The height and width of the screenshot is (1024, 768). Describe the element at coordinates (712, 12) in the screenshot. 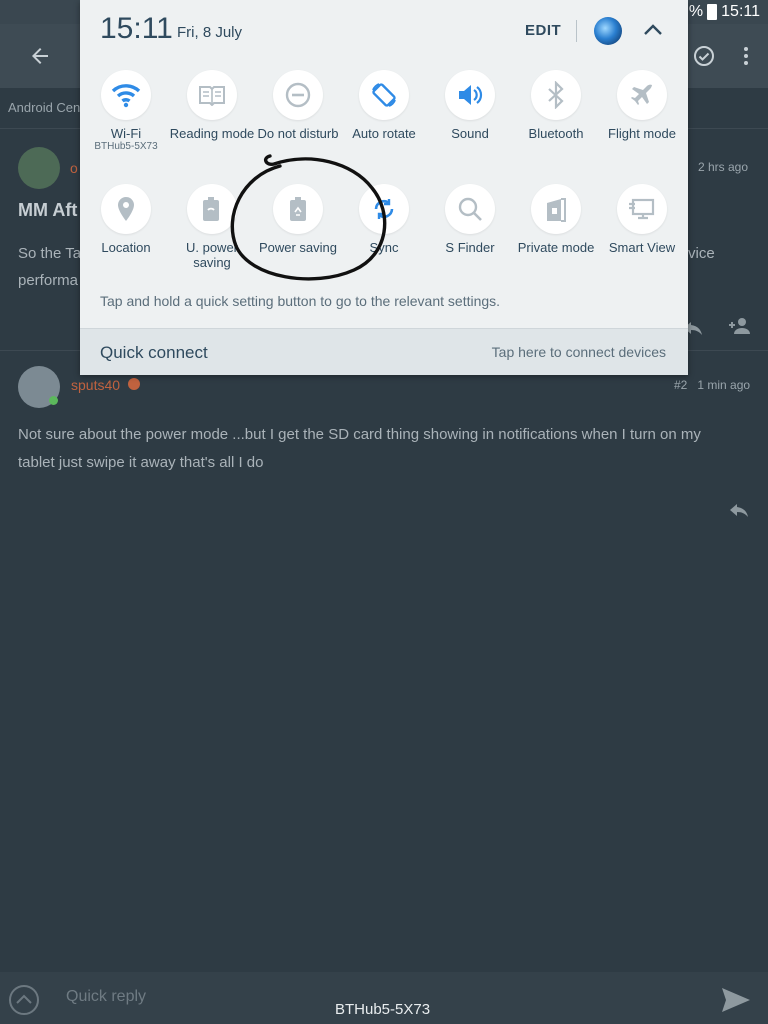

I see `battery-icon` at that location.